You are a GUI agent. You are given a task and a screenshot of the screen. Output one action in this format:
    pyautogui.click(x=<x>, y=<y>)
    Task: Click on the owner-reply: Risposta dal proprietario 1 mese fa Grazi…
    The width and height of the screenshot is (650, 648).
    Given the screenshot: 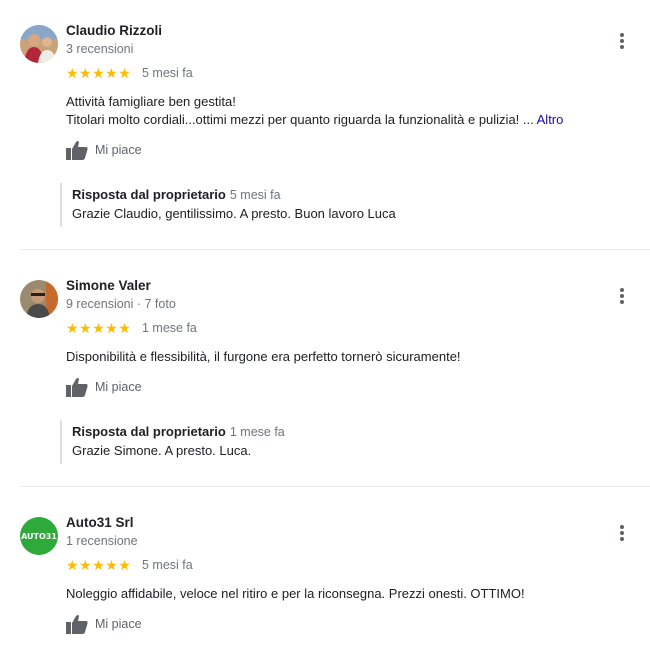 What is the action you would take?
    pyautogui.click(x=172, y=442)
    